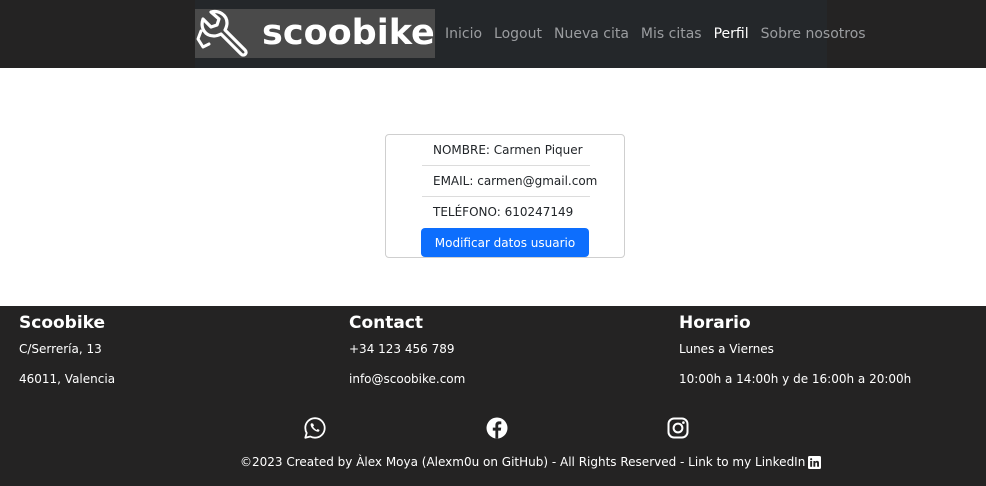 The height and width of the screenshot is (486, 986). What do you see at coordinates (222, 33) in the screenshot?
I see `wrench-icon` at bounding box center [222, 33].